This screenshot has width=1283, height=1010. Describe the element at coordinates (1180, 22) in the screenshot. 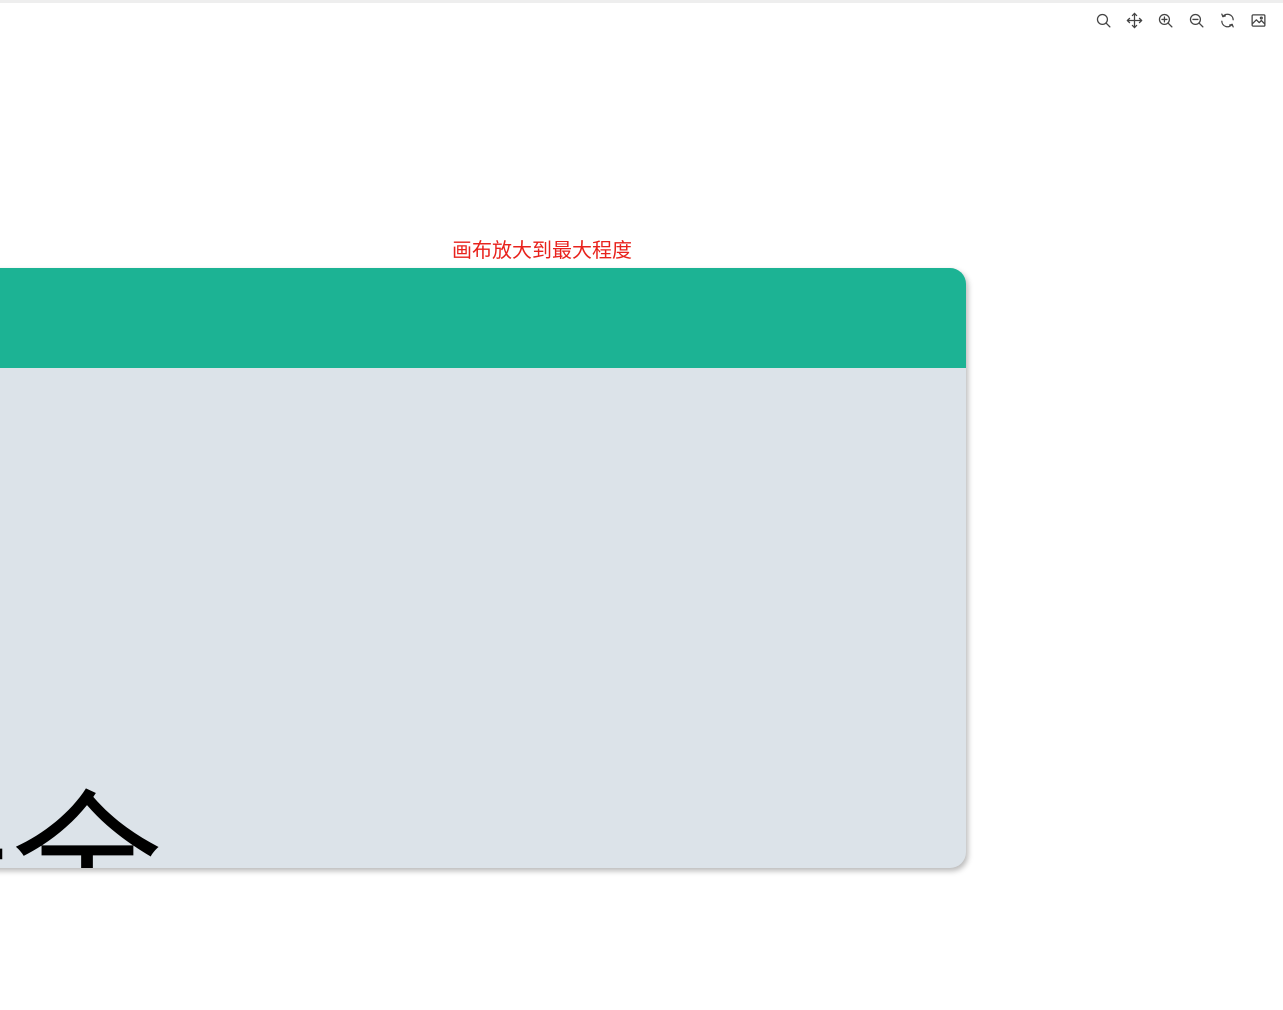

I see `canvas-toolbar` at that location.